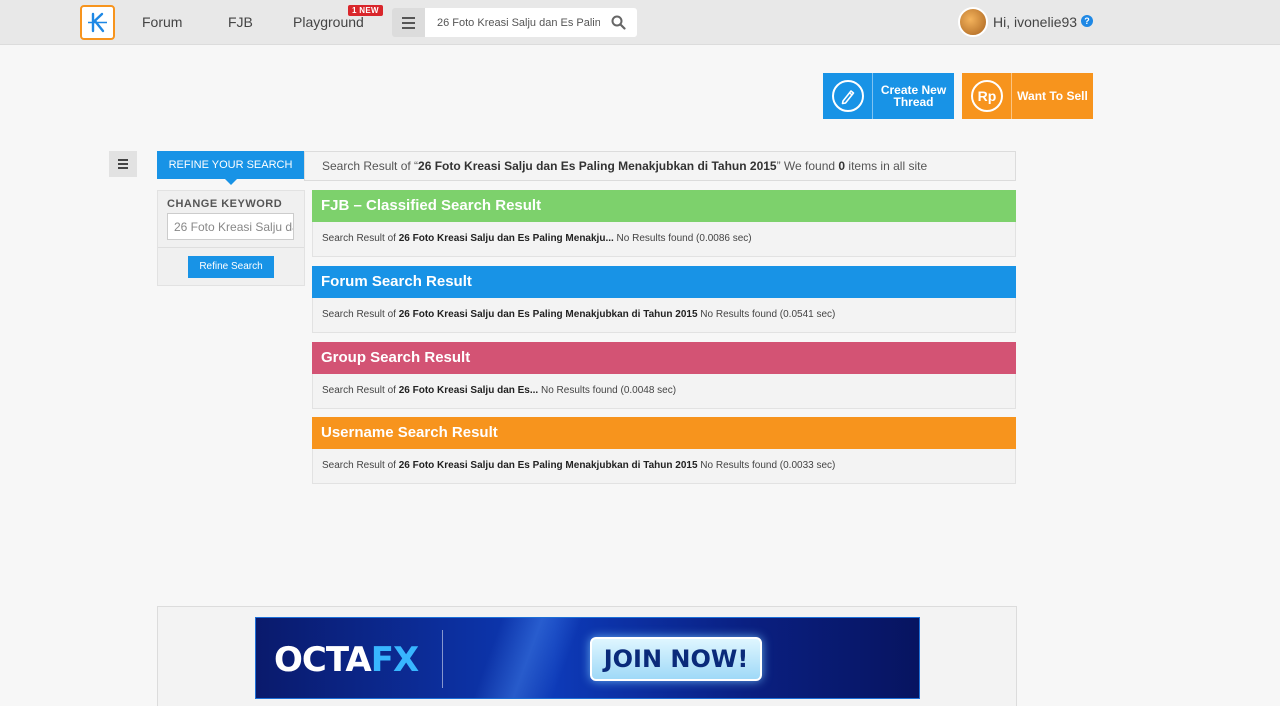 The image size is (1280, 706). What do you see at coordinates (123, 164) in the screenshot?
I see `sidebar-toggle-hamburger-icon` at bounding box center [123, 164].